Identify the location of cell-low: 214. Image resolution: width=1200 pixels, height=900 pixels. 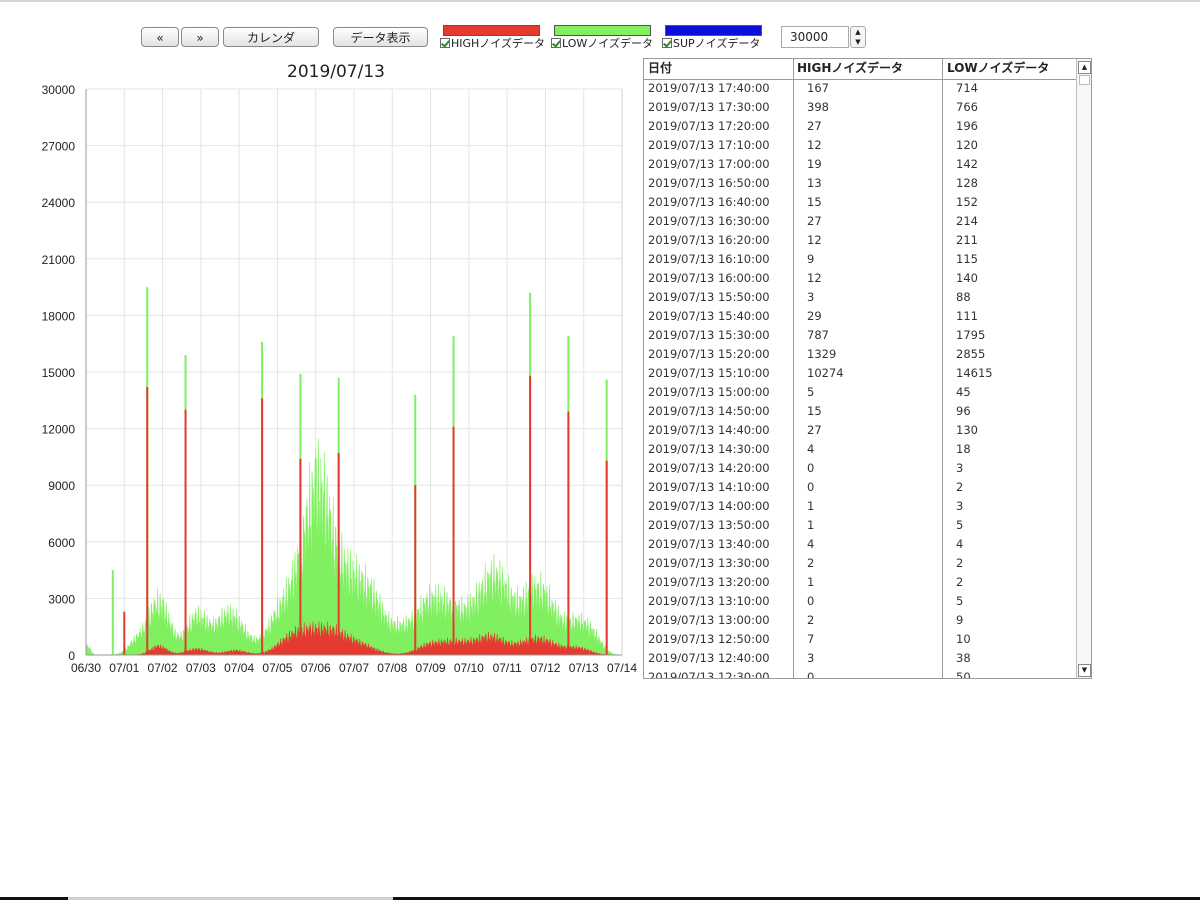
(967, 221).